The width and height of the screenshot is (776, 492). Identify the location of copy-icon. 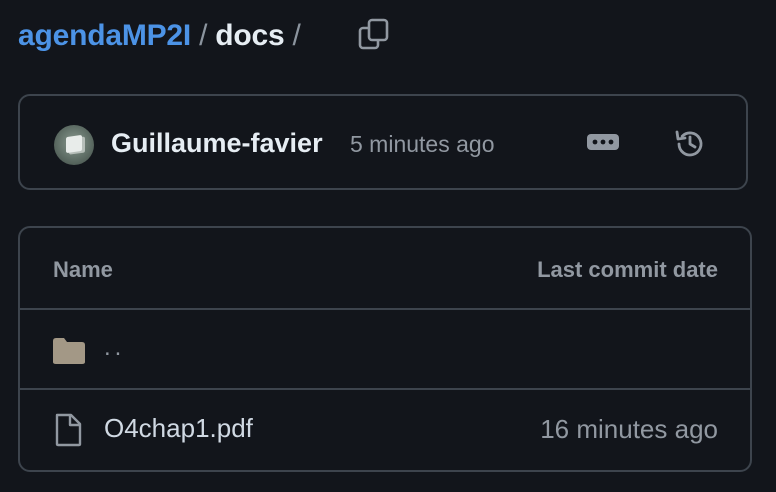
(373, 34).